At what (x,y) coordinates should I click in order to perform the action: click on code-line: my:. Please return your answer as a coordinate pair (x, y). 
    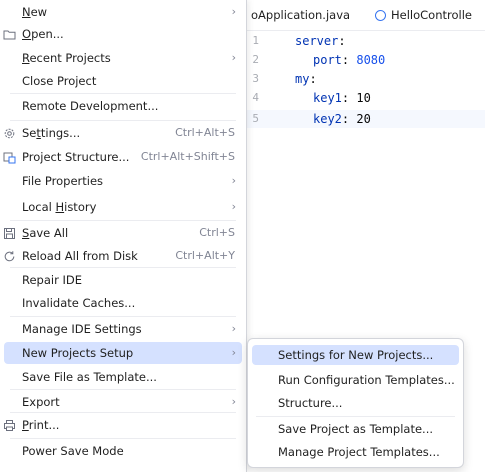
    Looking at the image, I should click on (306, 79).